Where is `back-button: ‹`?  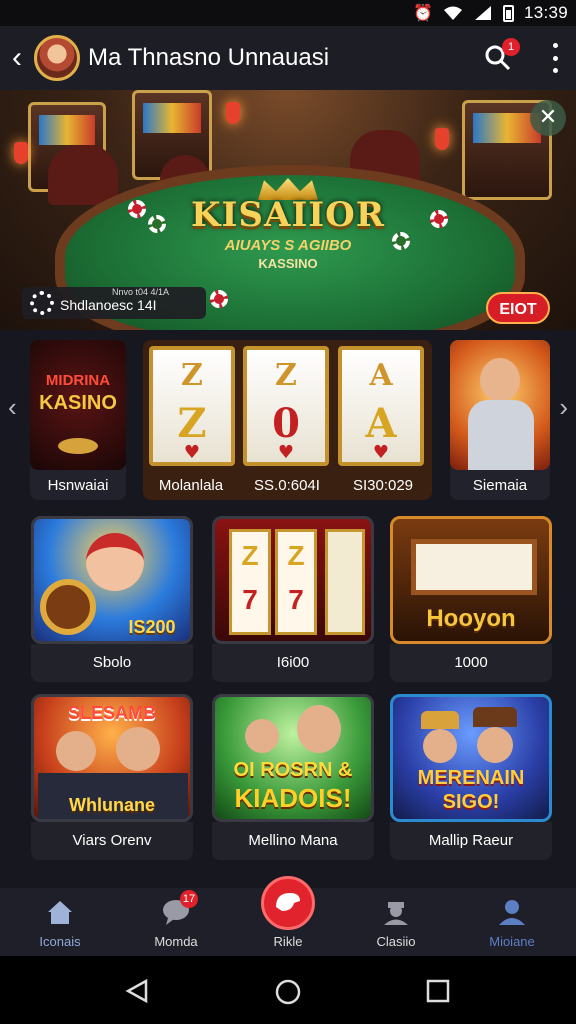
back-button: ‹ is located at coordinates (17, 58).